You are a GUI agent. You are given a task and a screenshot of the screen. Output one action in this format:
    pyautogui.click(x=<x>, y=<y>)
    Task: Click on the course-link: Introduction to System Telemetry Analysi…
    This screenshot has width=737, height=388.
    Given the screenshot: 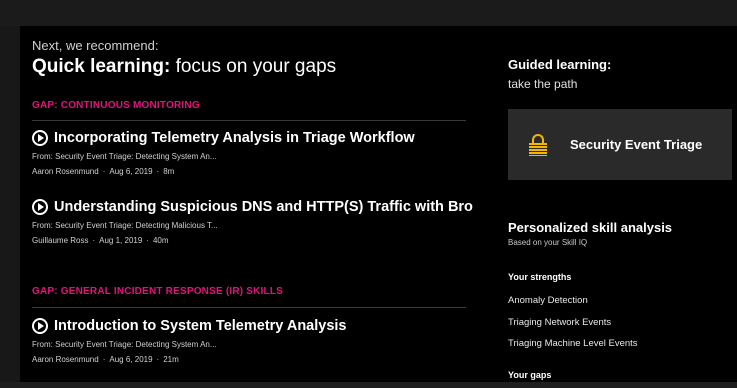 What is the action you would take?
    pyautogui.click(x=257, y=326)
    